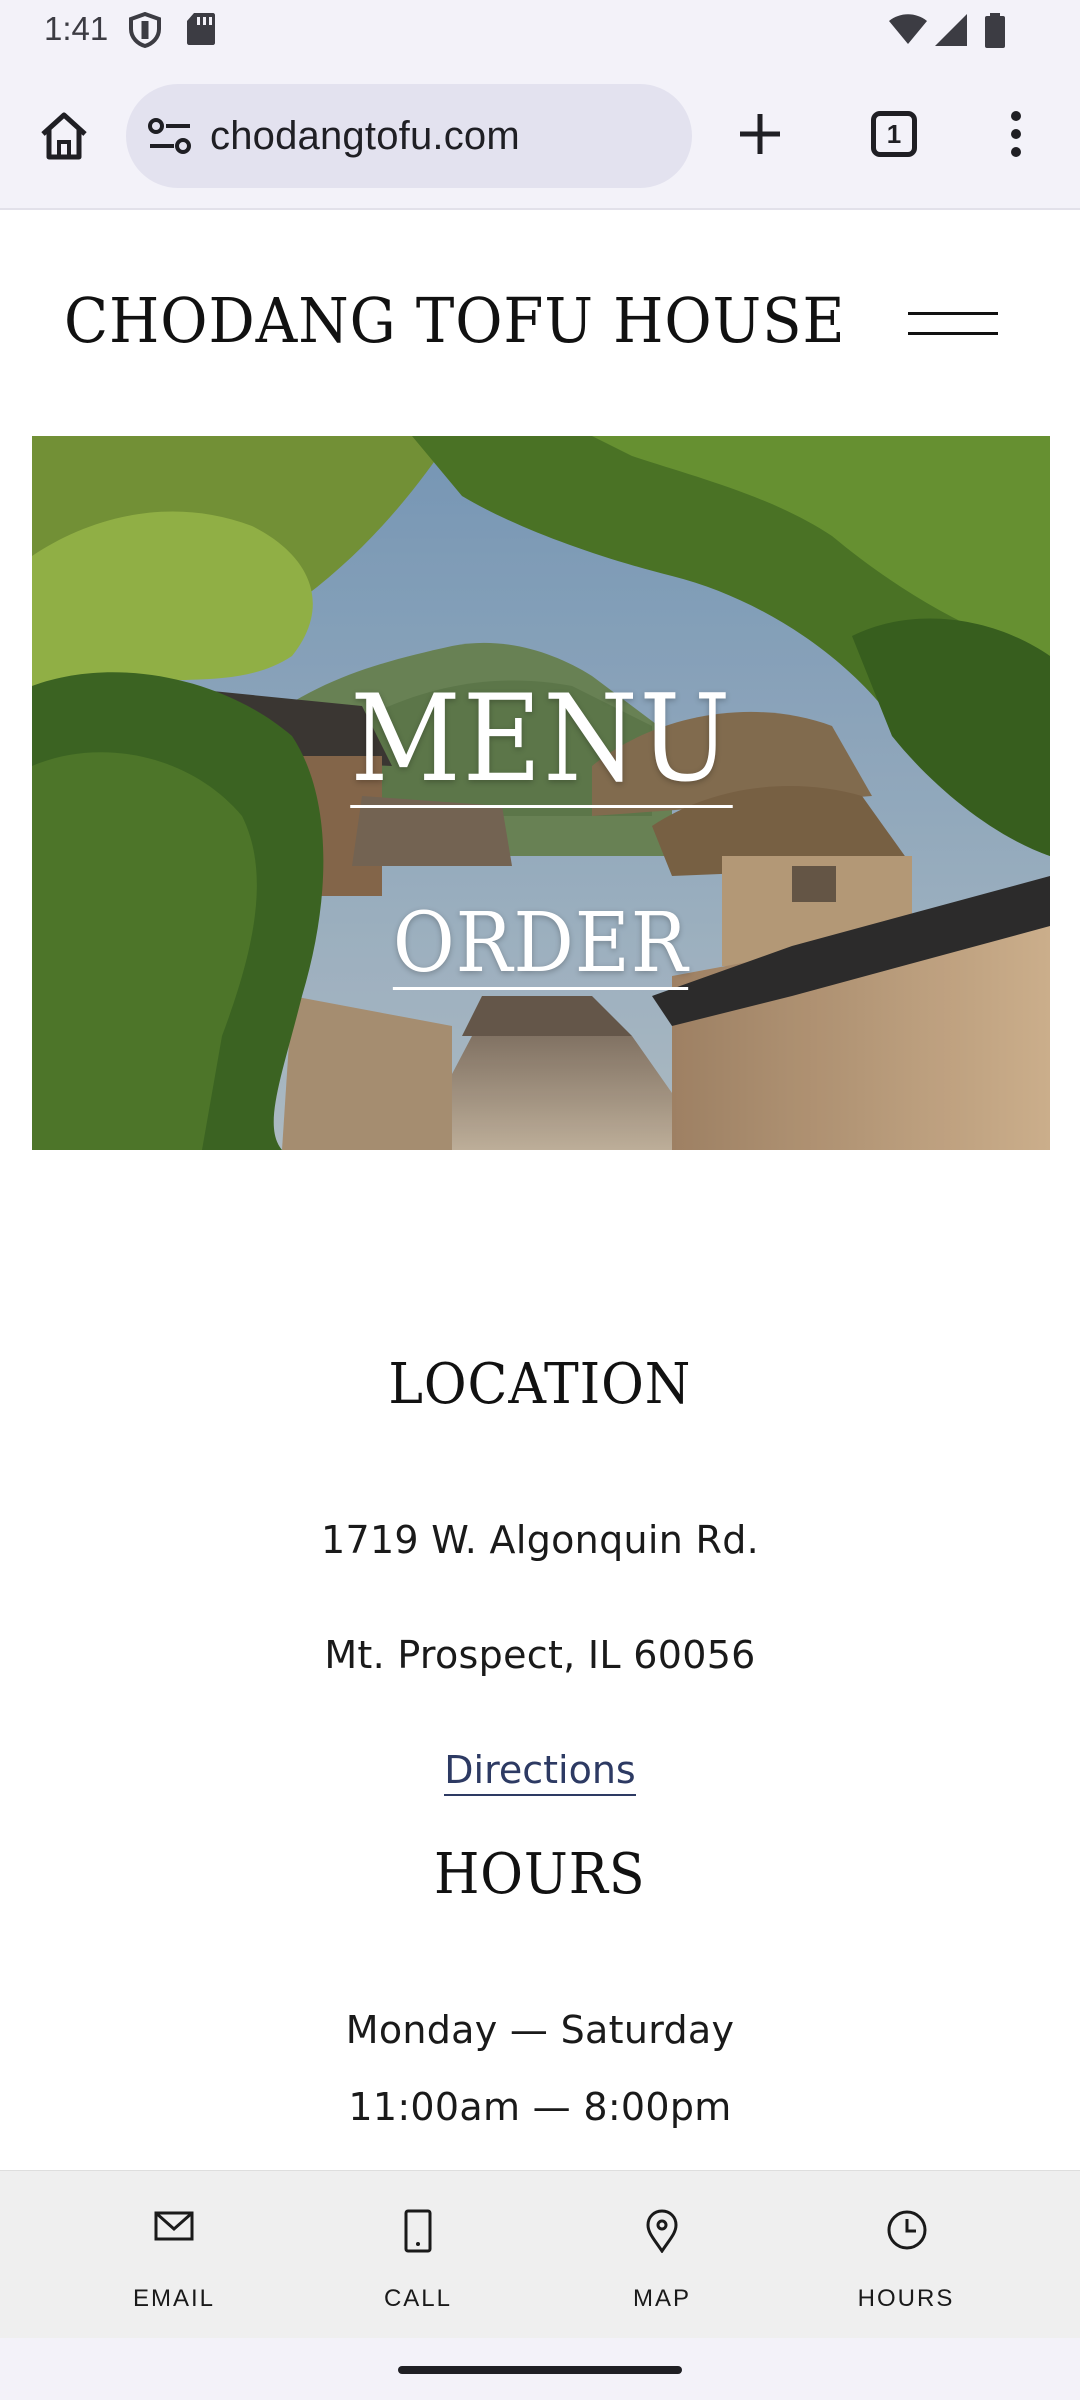  Describe the element at coordinates (540, 1540) in the screenshot. I see `address-line-1: 1719 W. Algonquin Rd.` at that location.